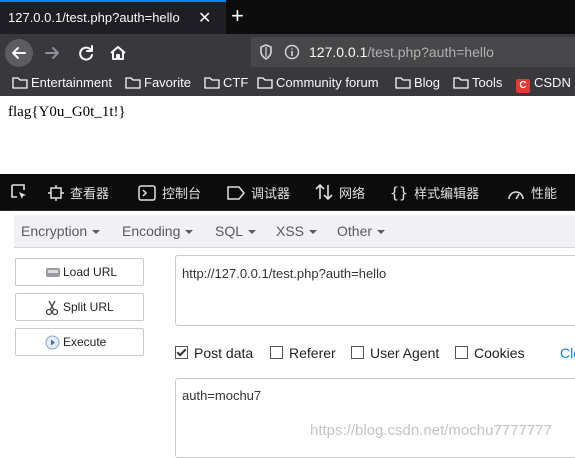 The height and width of the screenshot is (458, 575). I want to click on url-bar: 127.0.0.1/test.php?auth=hello, so click(413, 52).